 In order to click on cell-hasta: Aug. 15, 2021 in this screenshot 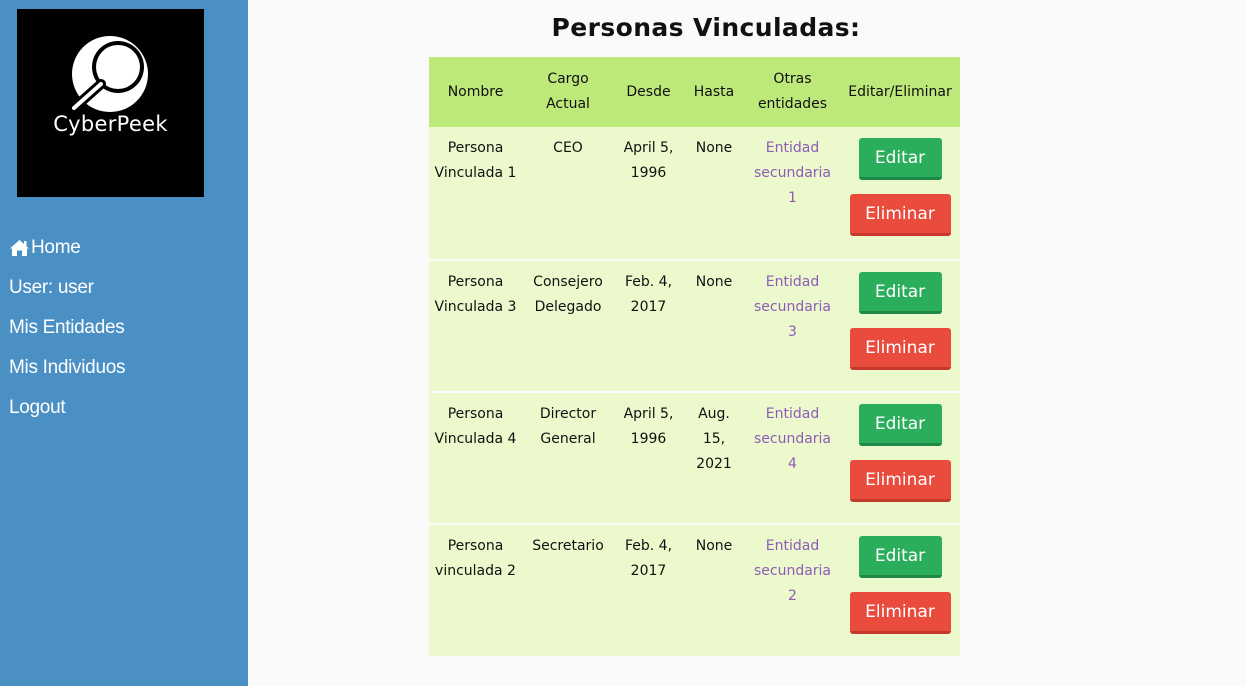, I will do `click(714, 439)`.